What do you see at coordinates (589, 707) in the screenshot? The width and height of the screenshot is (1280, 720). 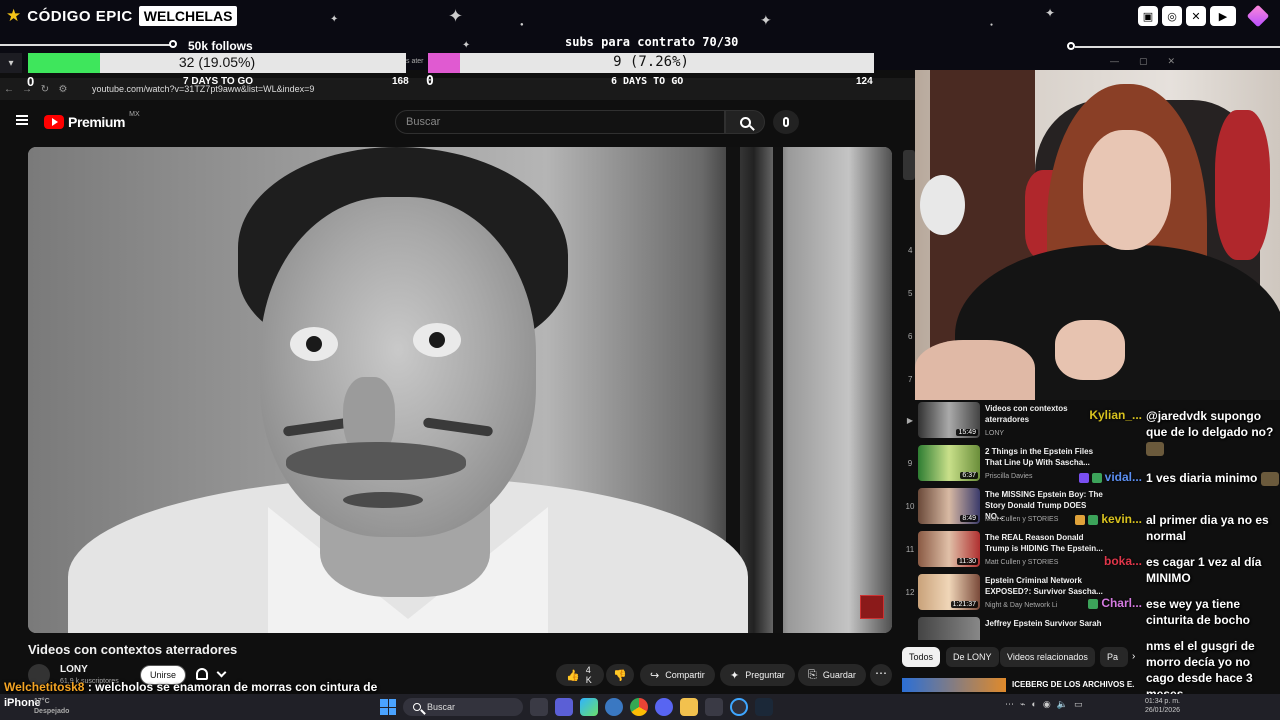 I see `edge-icon` at bounding box center [589, 707].